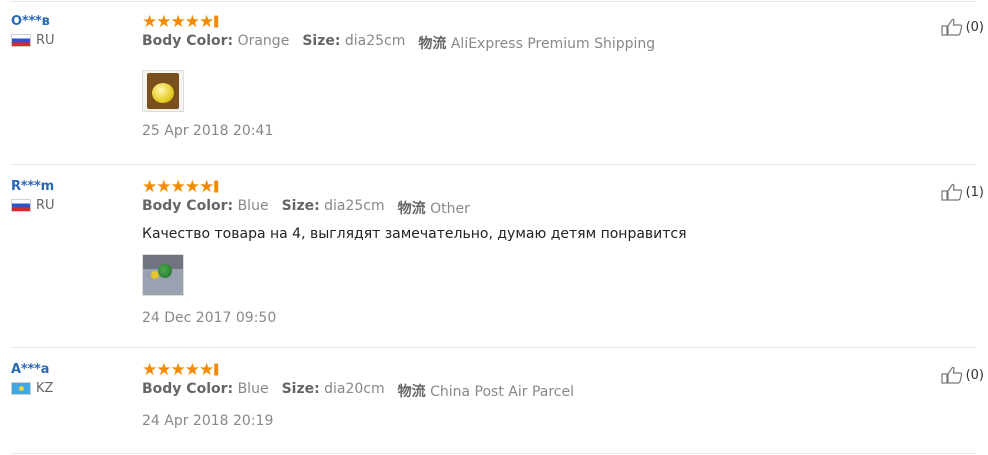 This screenshot has width=988, height=455. I want to click on reviewer-info: A***a KZ, so click(71, 379).